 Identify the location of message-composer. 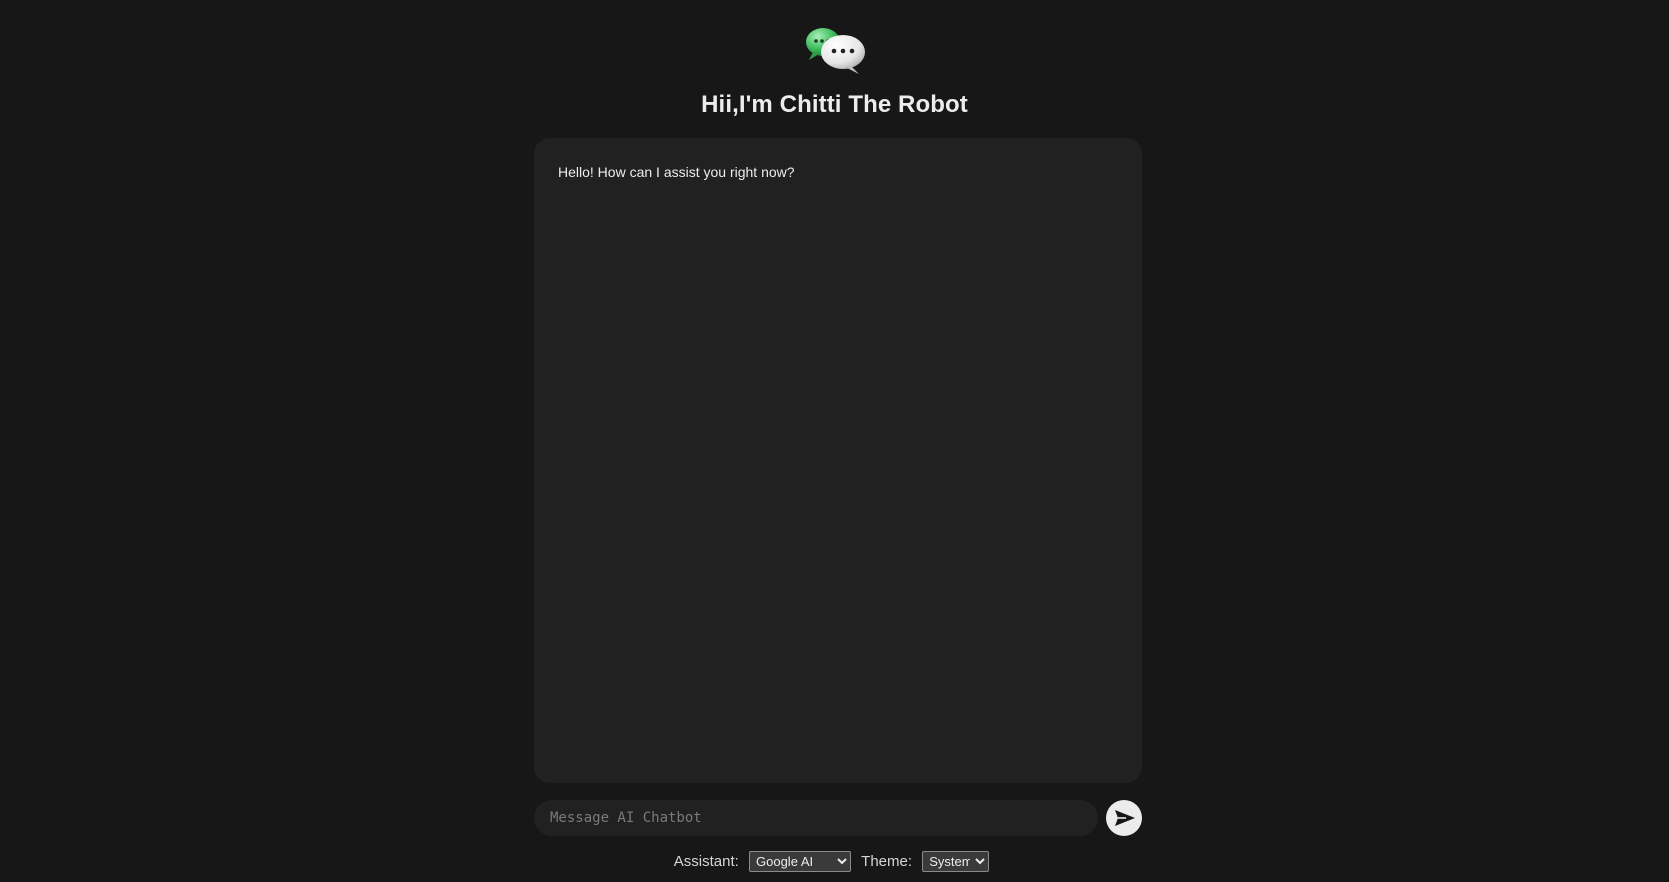
(838, 818).